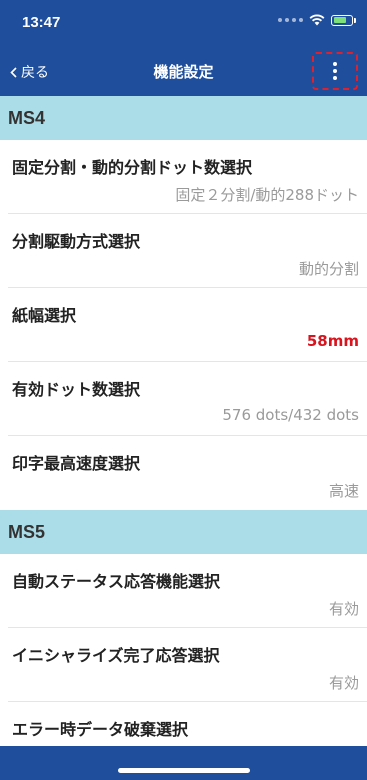  I want to click on setting-label: 印字最高速度選択, so click(76, 463).